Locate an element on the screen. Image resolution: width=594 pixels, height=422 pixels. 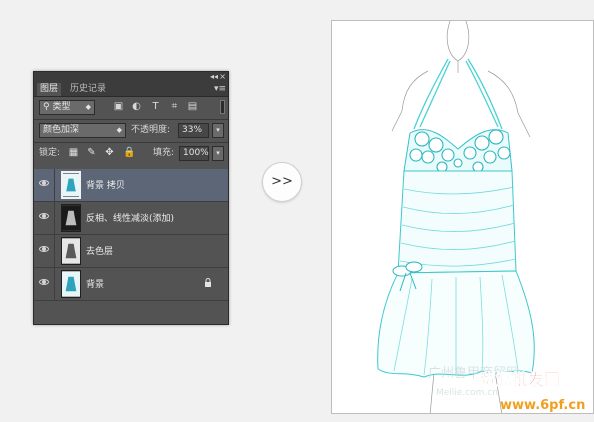
lock-transparent-icon: ▦ is located at coordinates (73, 153).